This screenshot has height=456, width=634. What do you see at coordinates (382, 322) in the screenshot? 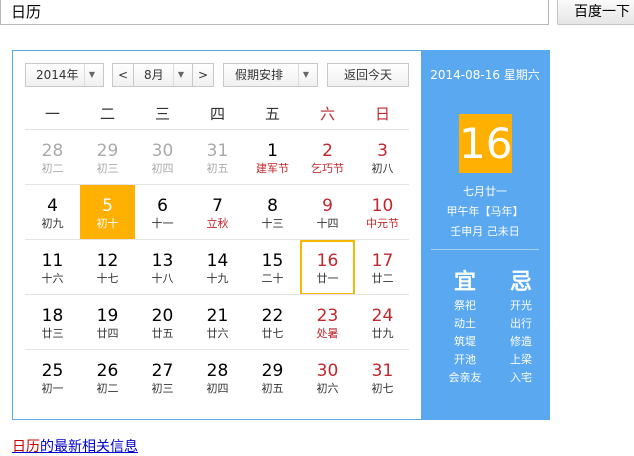
I see `calendar-day: 24 廿九` at bounding box center [382, 322].